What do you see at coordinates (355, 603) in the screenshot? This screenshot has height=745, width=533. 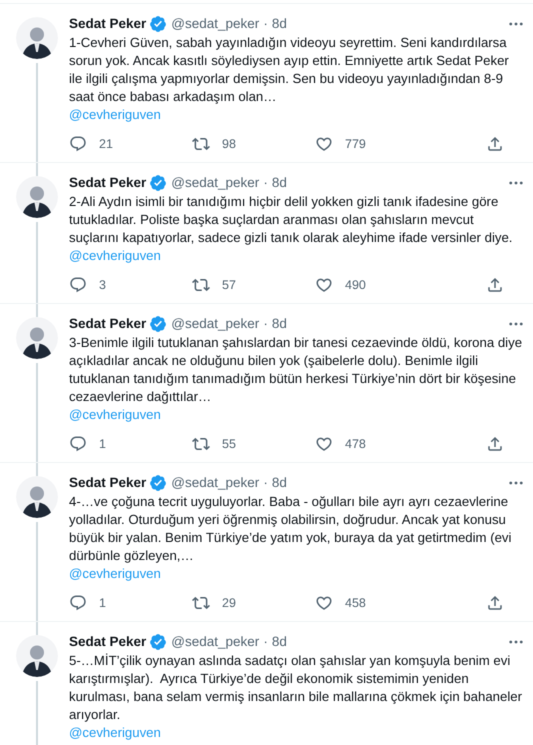 I see `like-count: 458` at bounding box center [355, 603].